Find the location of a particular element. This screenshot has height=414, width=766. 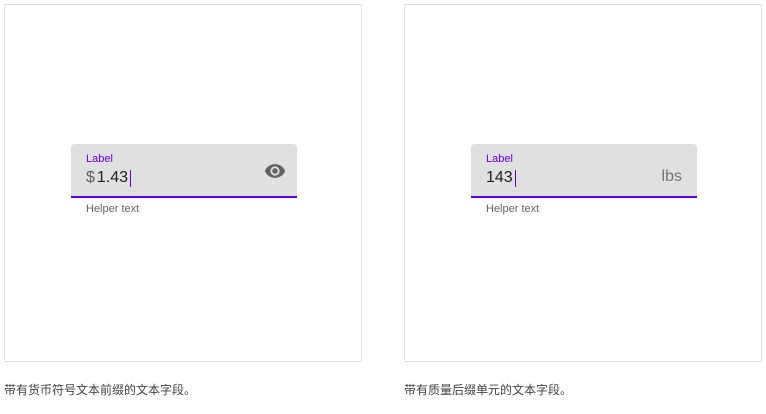

field-input: 143 is located at coordinates (501, 178).